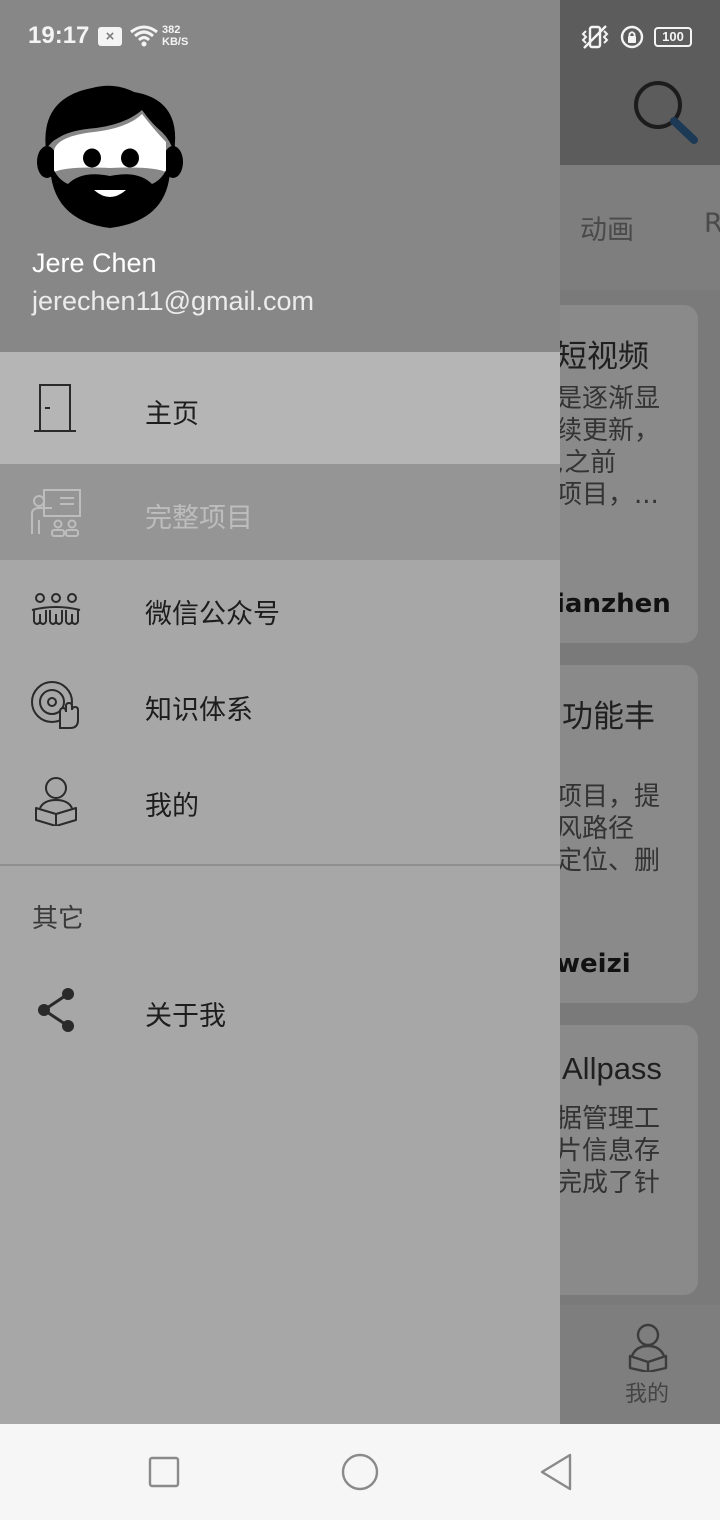 This screenshot has height=1520, width=720. Describe the element at coordinates (593, 964) in the screenshot. I see `card-author: weizi` at that location.